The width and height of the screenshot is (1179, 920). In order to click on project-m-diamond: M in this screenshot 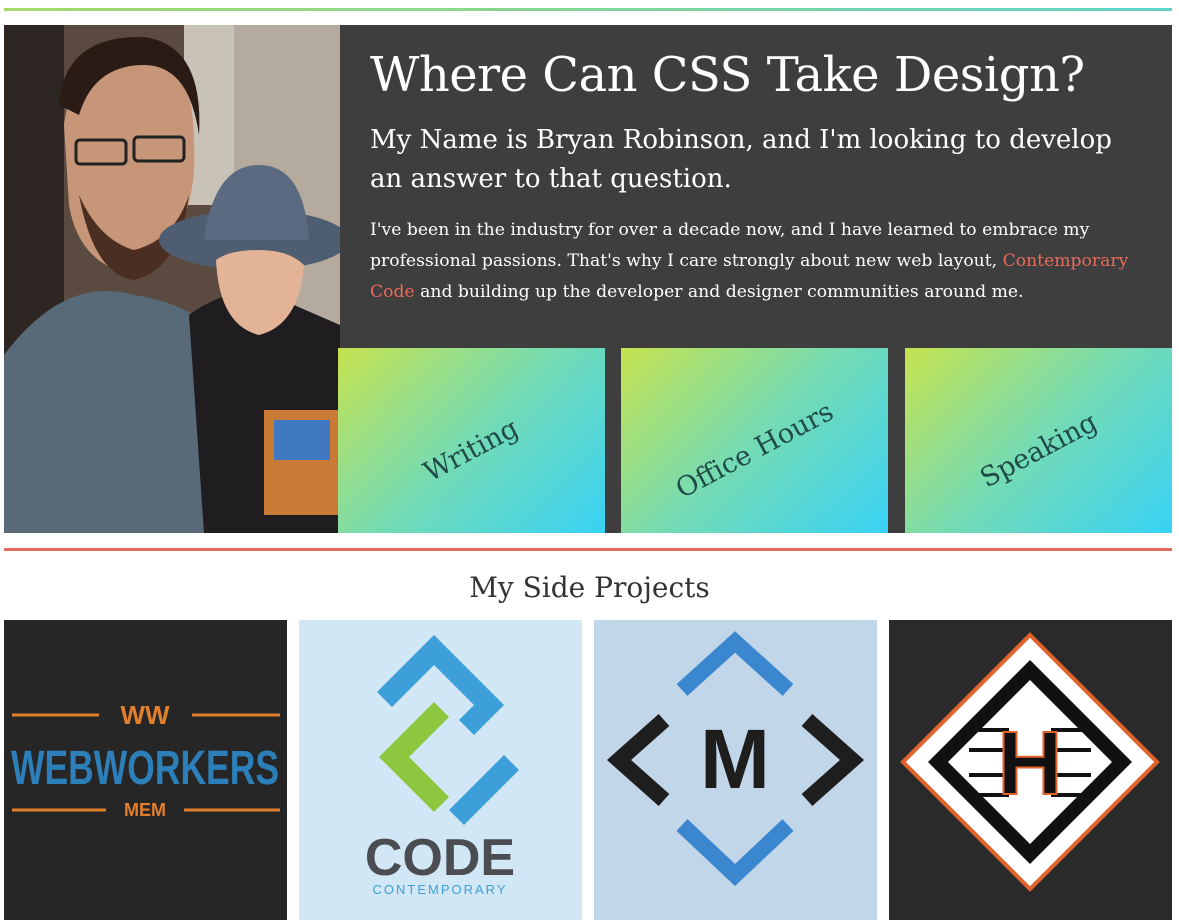, I will do `click(735, 770)`.